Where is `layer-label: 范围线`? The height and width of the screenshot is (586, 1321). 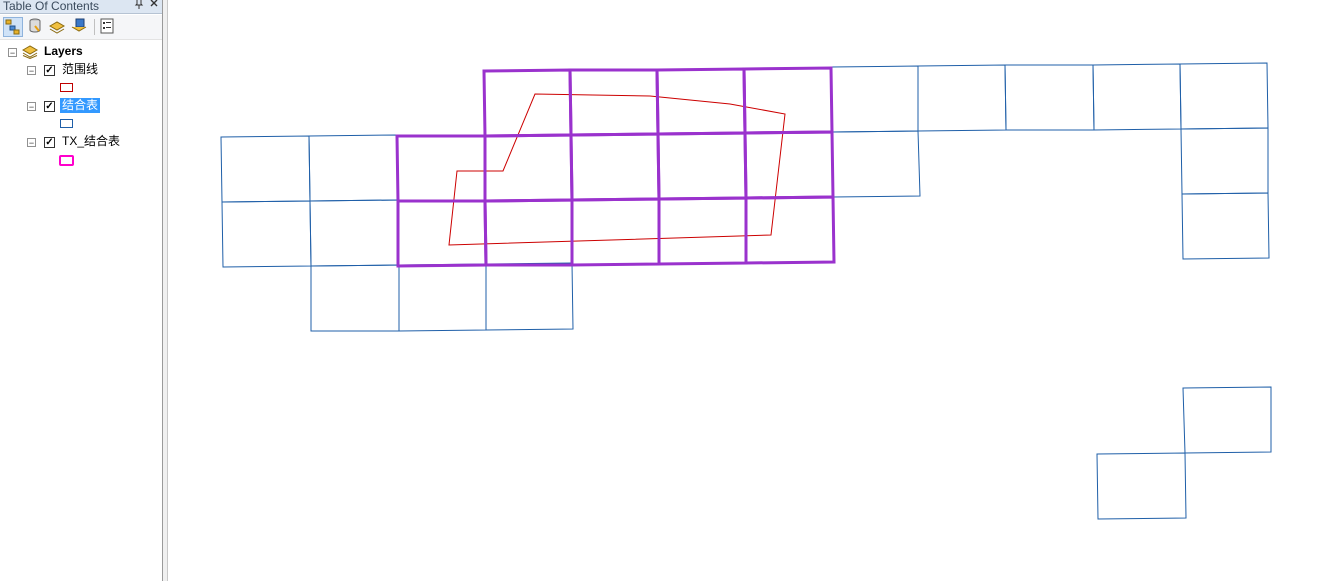
layer-label: 范围线 is located at coordinates (80, 69).